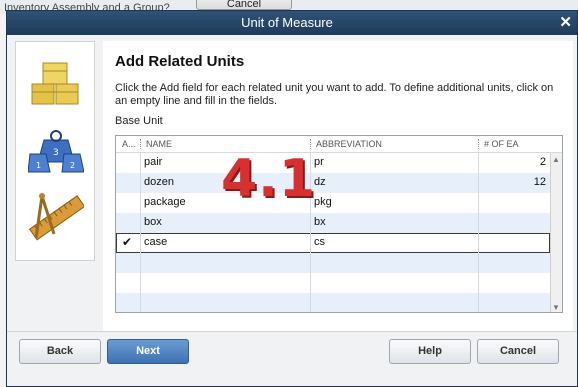 Image resolution: width=578 pixels, height=387 pixels. What do you see at coordinates (287, 22) in the screenshot?
I see `dialog-title: Unit of Measure` at bounding box center [287, 22].